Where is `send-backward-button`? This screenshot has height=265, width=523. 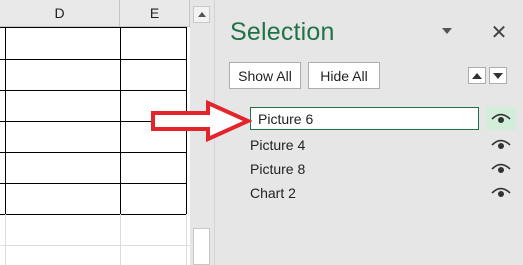
send-backward-button is located at coordinates (498, 75).